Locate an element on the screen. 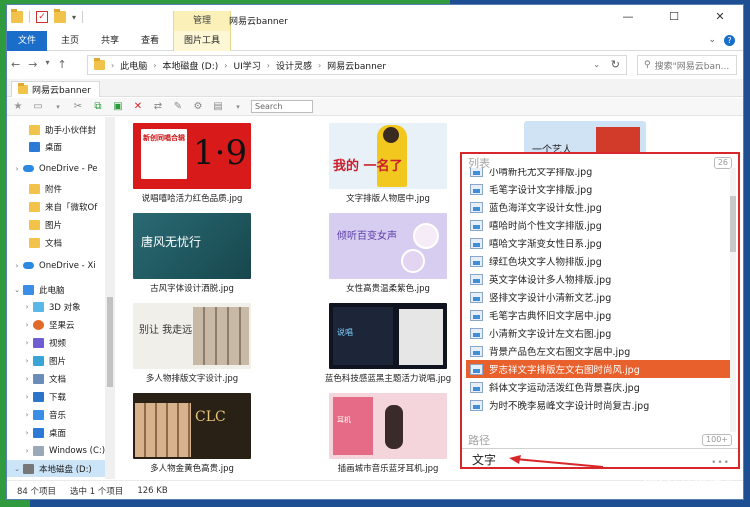 The width and height of the screenshot is (750, 507). back-icon: ← is located at coordinates (15, 64).